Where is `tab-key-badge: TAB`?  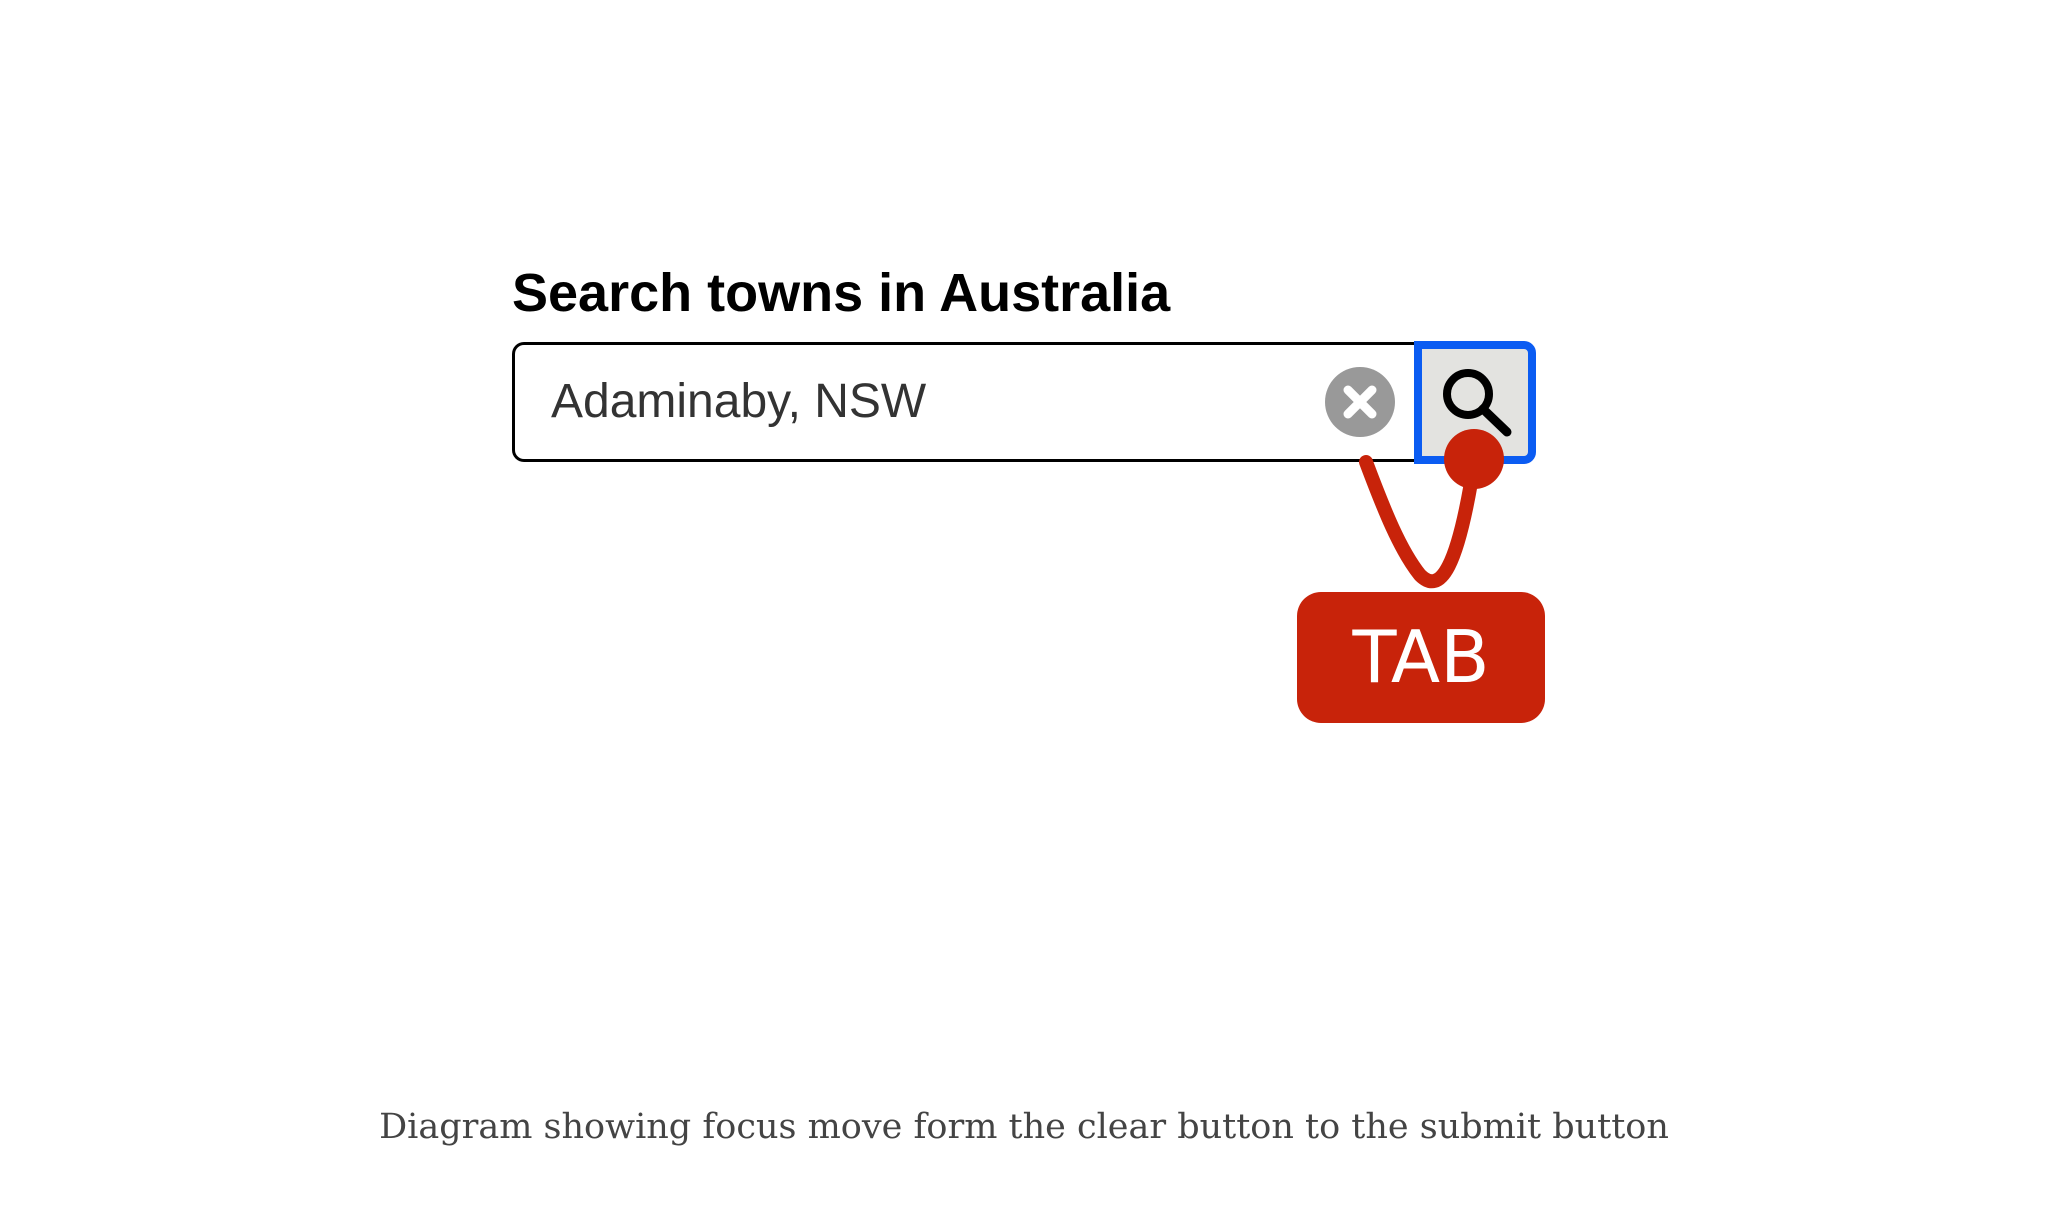 tab-key-badge: TAB is located at coordinates (1421, 657).